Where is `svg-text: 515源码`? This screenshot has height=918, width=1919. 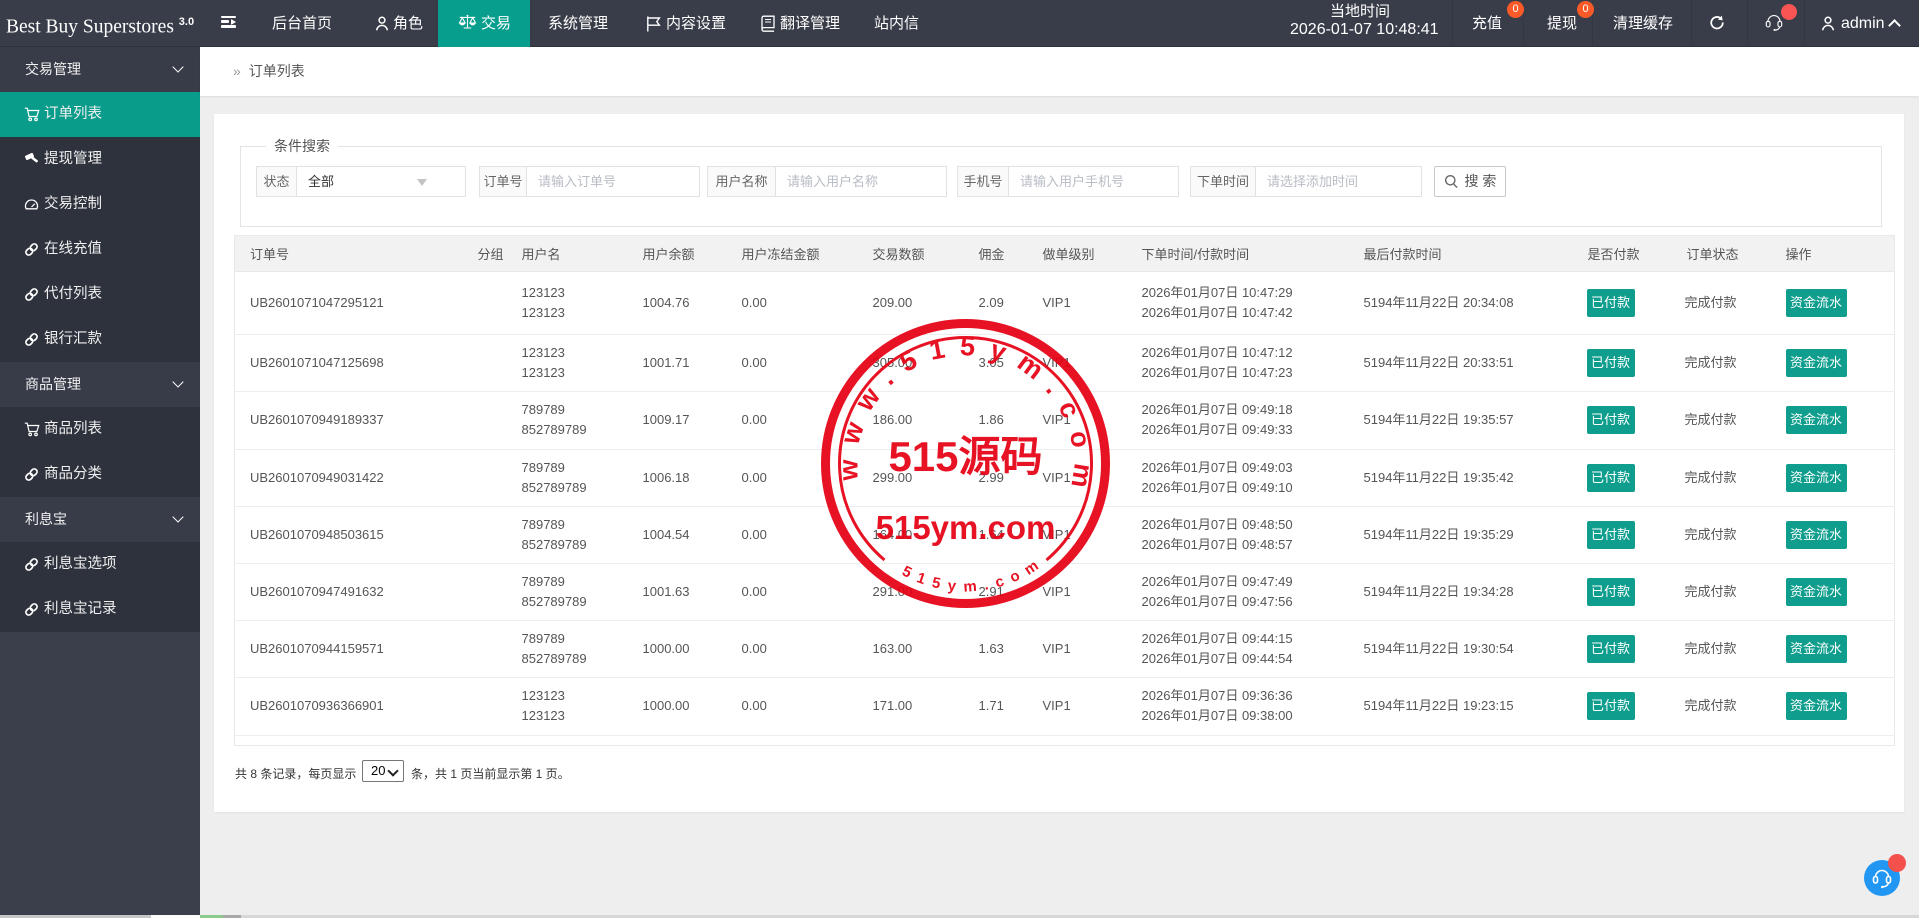
svg-text: 515源码 is located at coordinates (965, 456).